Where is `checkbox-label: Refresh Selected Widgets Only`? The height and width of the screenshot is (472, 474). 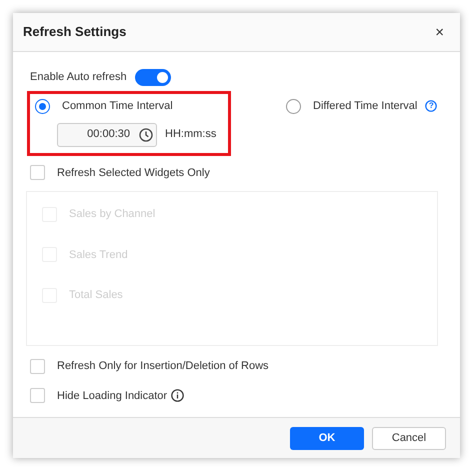
checkbox-label: Refresh Selected Widgets Only is located at coordinates (133, 173).